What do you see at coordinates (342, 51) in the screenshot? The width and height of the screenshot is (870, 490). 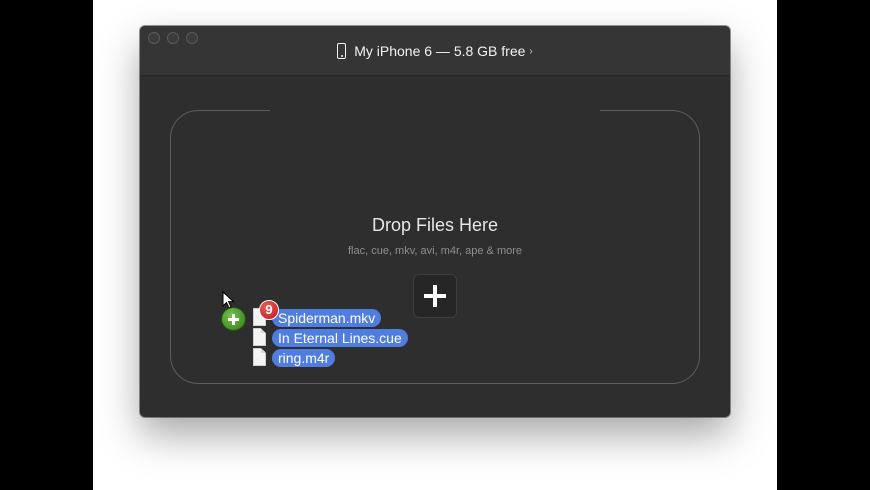 I see `iphone-icon` at bounding box center [342, 51].